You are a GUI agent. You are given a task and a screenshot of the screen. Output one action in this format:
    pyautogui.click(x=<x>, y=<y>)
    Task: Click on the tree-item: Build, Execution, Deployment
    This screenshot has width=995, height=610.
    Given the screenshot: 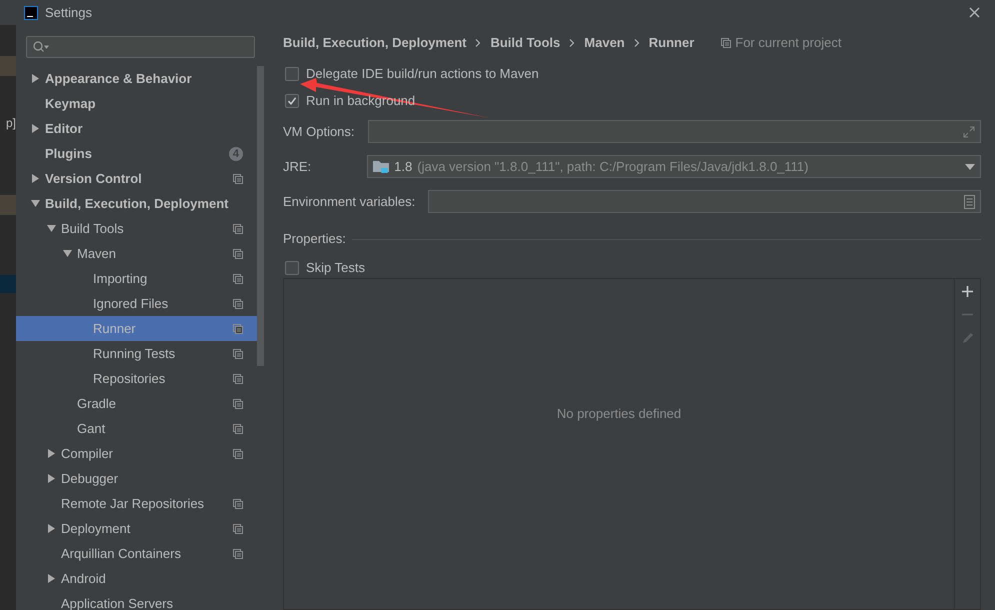 What is the action you would take?
    pyautogui.click(x=136, y=203)
    